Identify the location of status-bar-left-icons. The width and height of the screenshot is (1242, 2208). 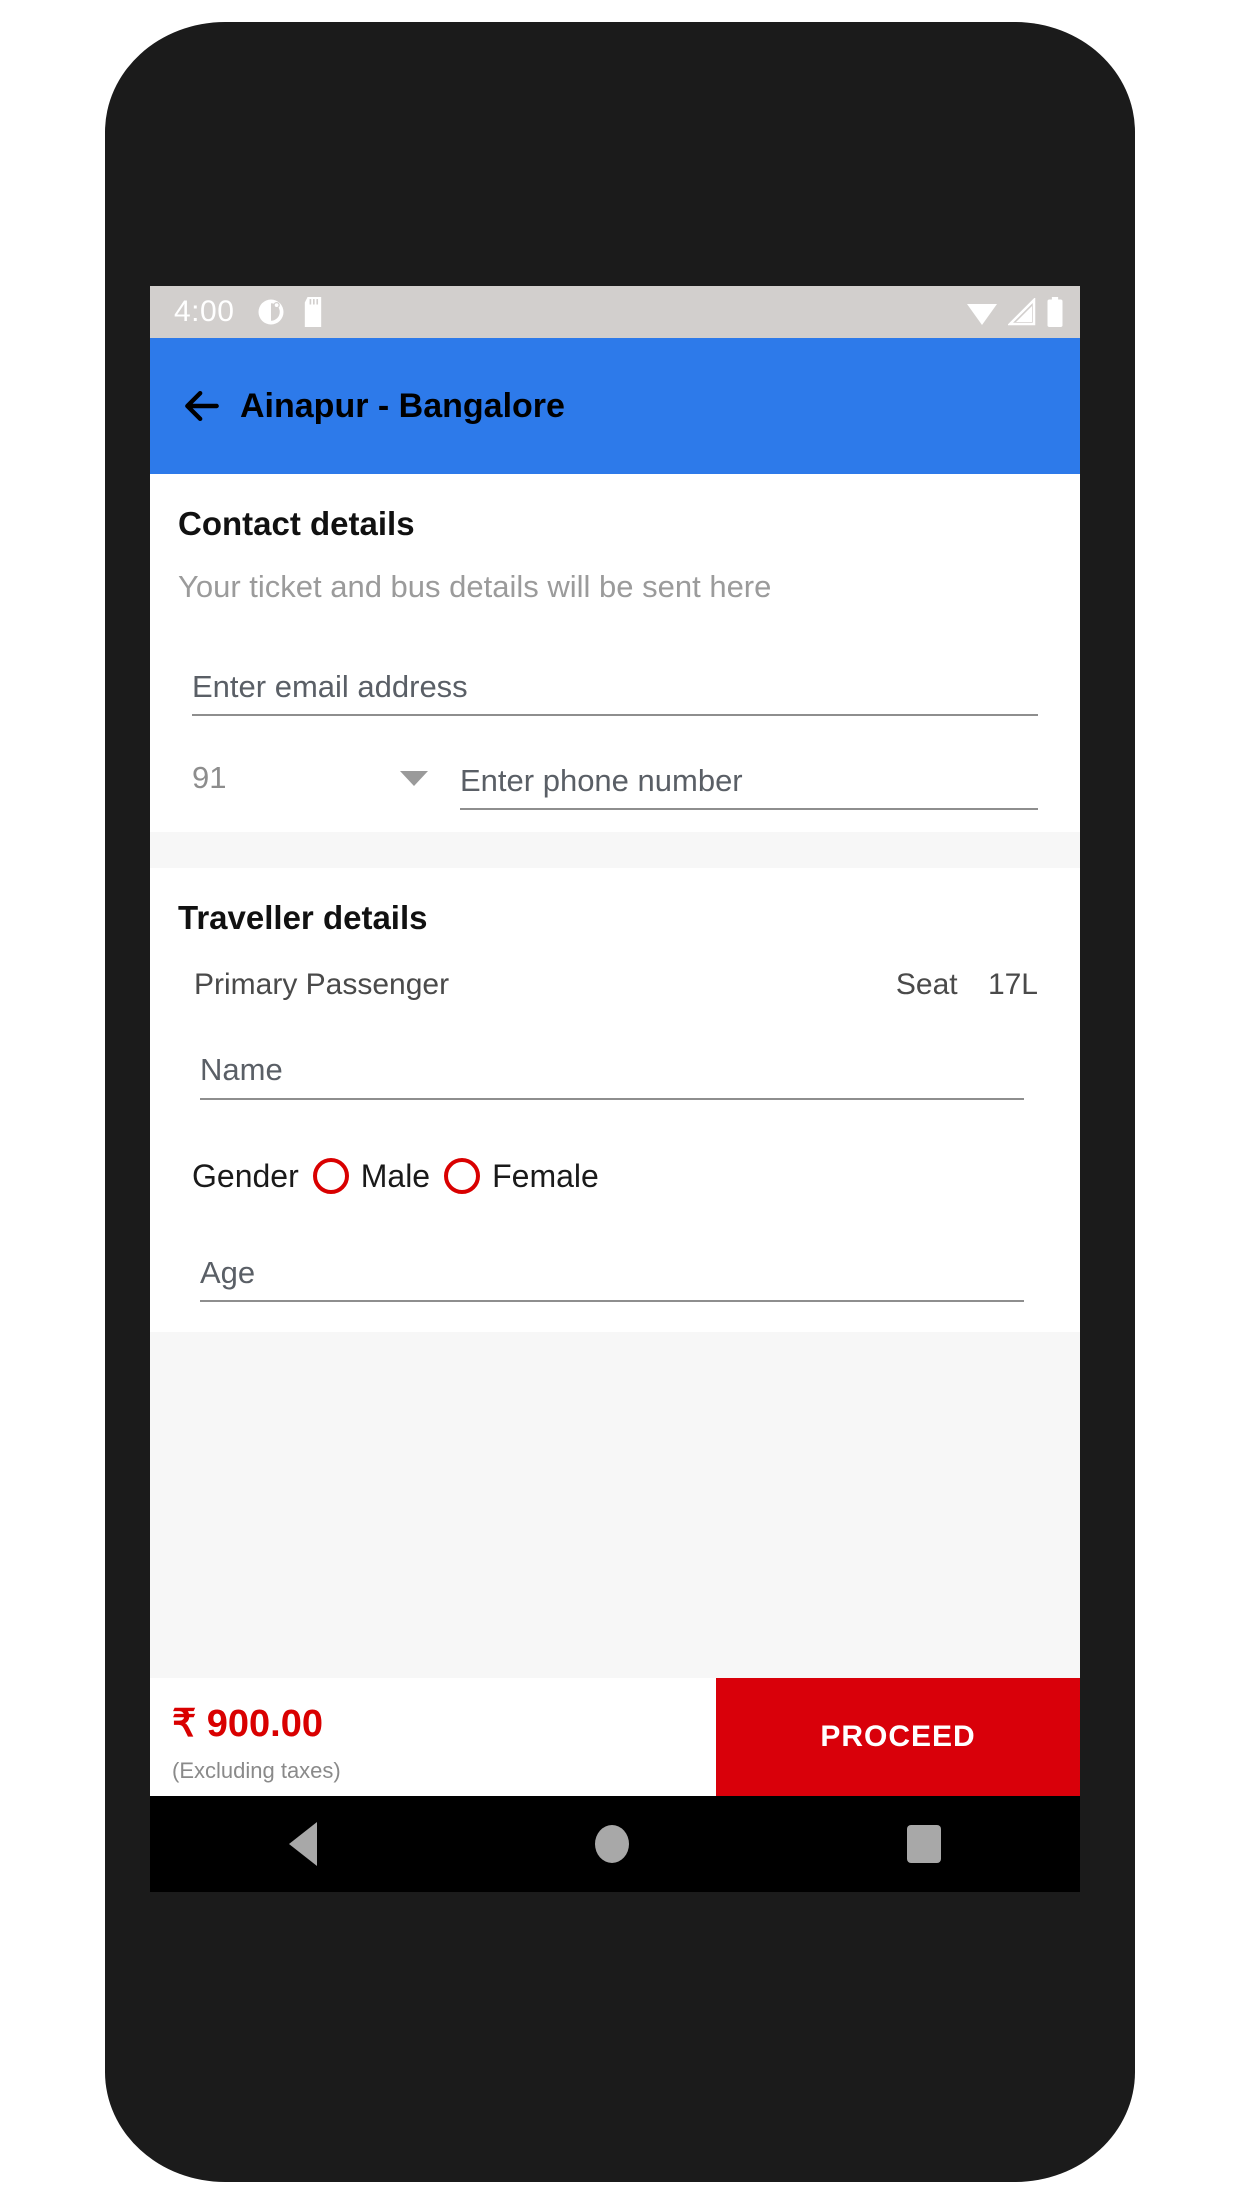
(290, 312).